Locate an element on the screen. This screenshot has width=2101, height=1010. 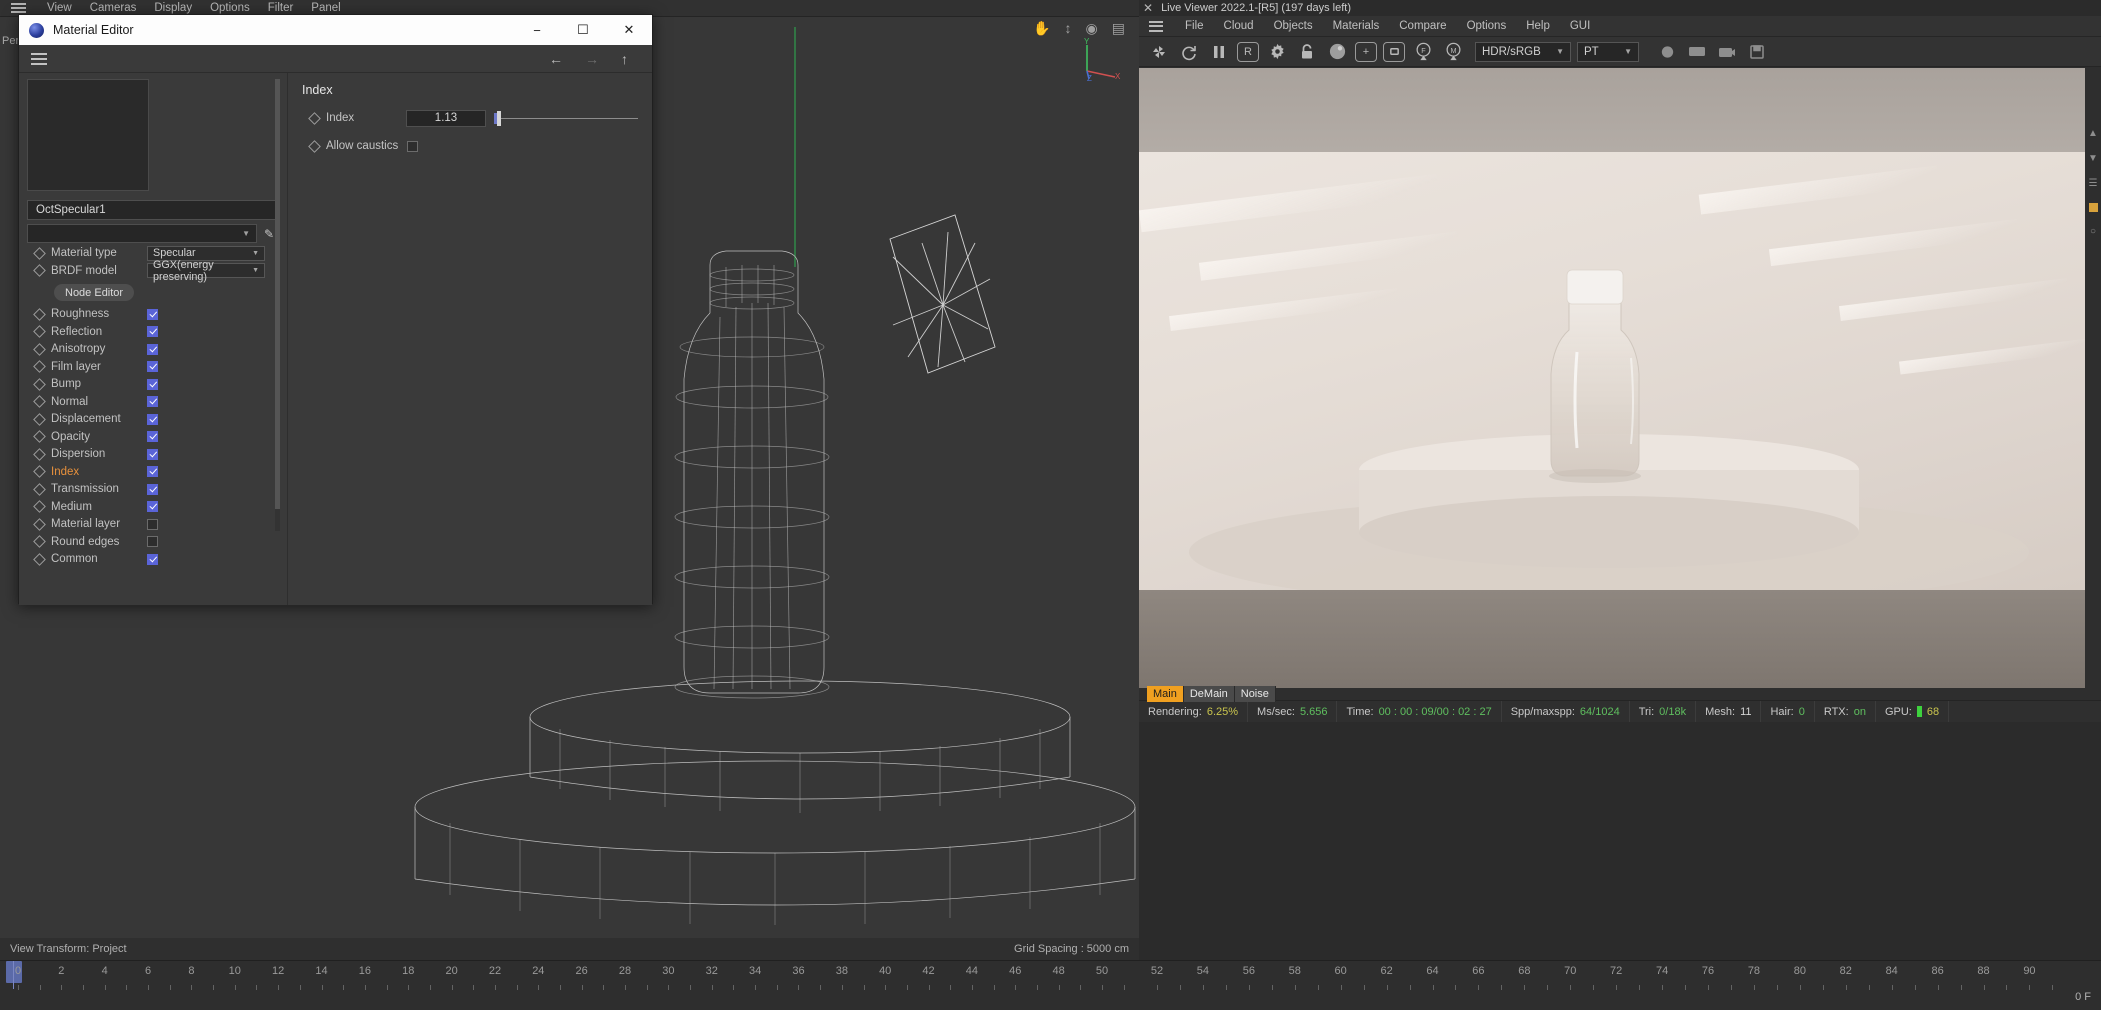
restart-render-icon is located at coordinates (1159, 52).